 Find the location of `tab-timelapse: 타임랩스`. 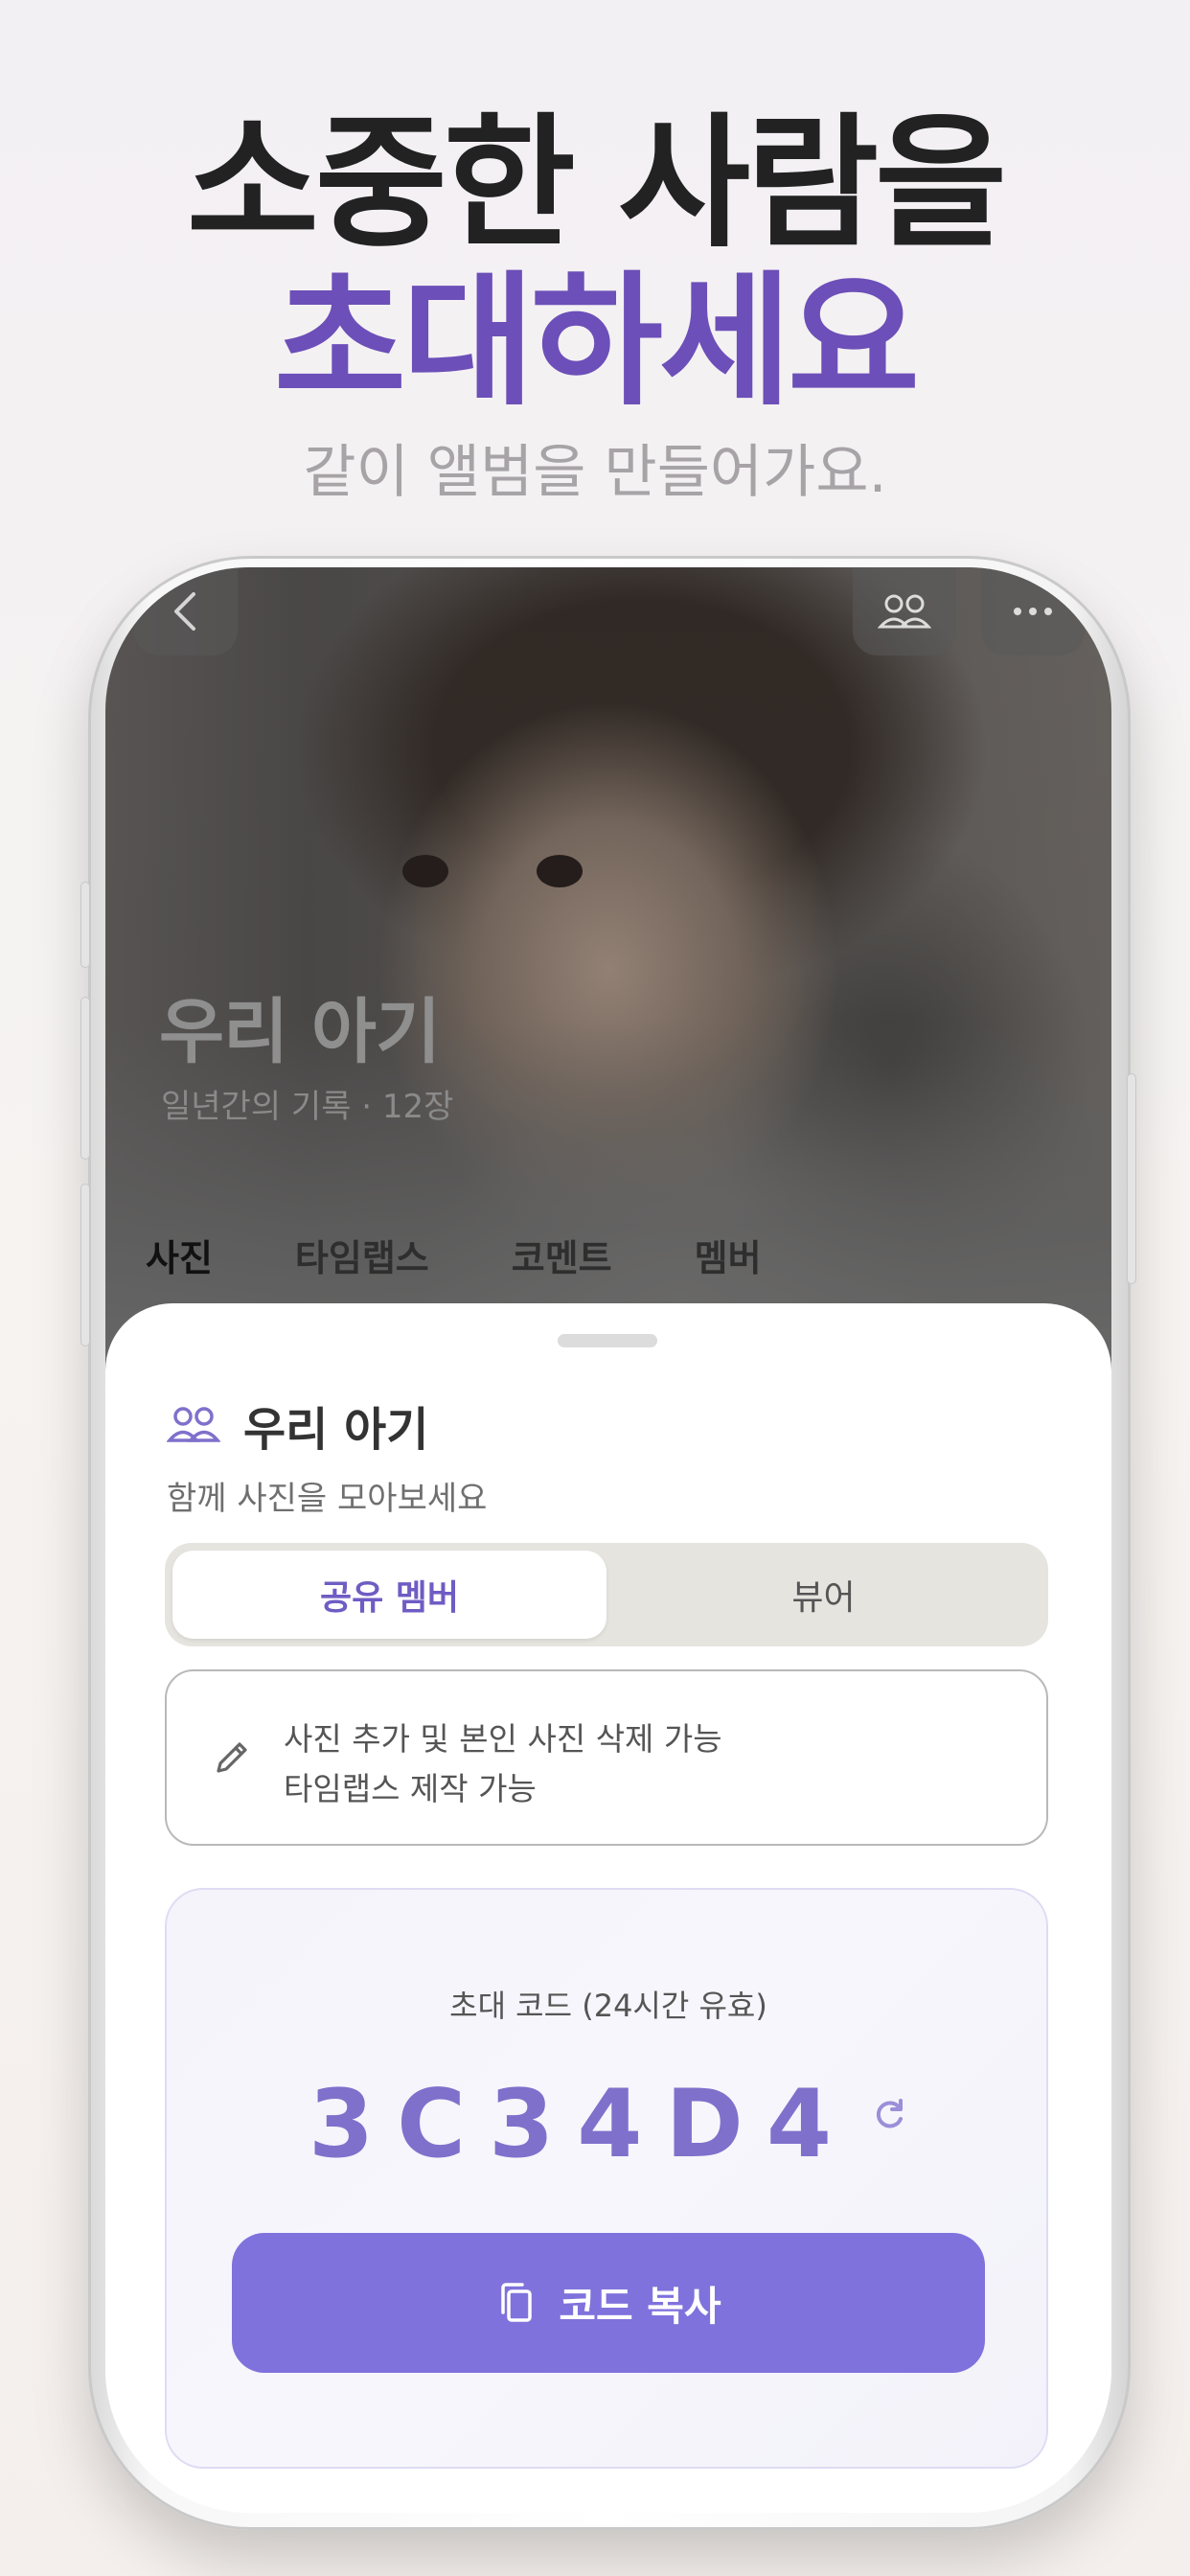

tab-timelapse: 타임랩스 is located at coordinates (362, 1255).